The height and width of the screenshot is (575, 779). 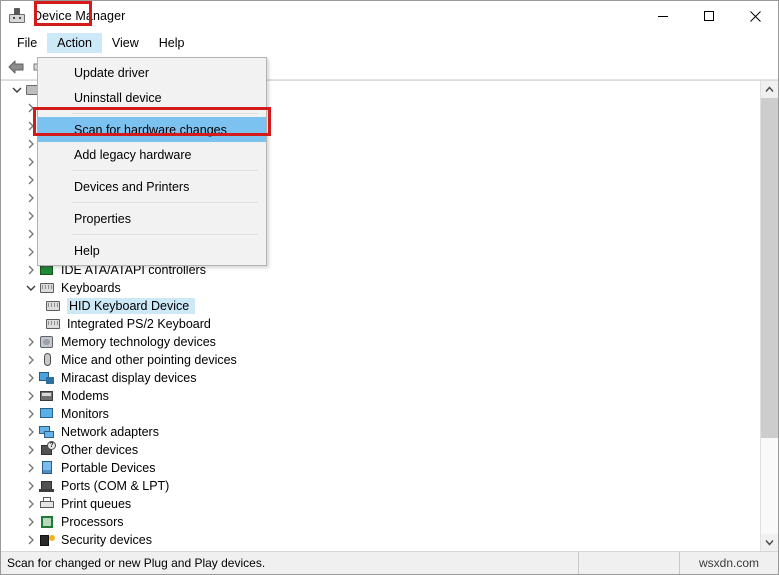 I want to click on window-title: Device Manager, so click(x=79, y=16).